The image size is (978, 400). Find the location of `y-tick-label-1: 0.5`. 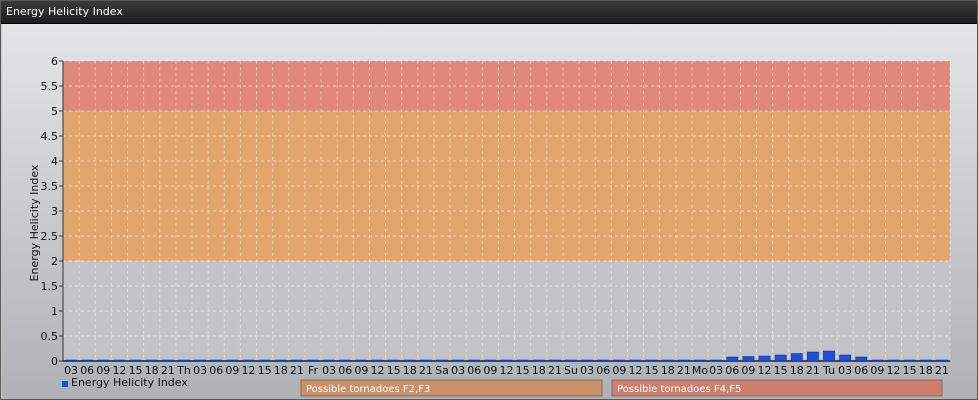

y-tick-label-1: 0.5 is located at coordinates (50, 336).